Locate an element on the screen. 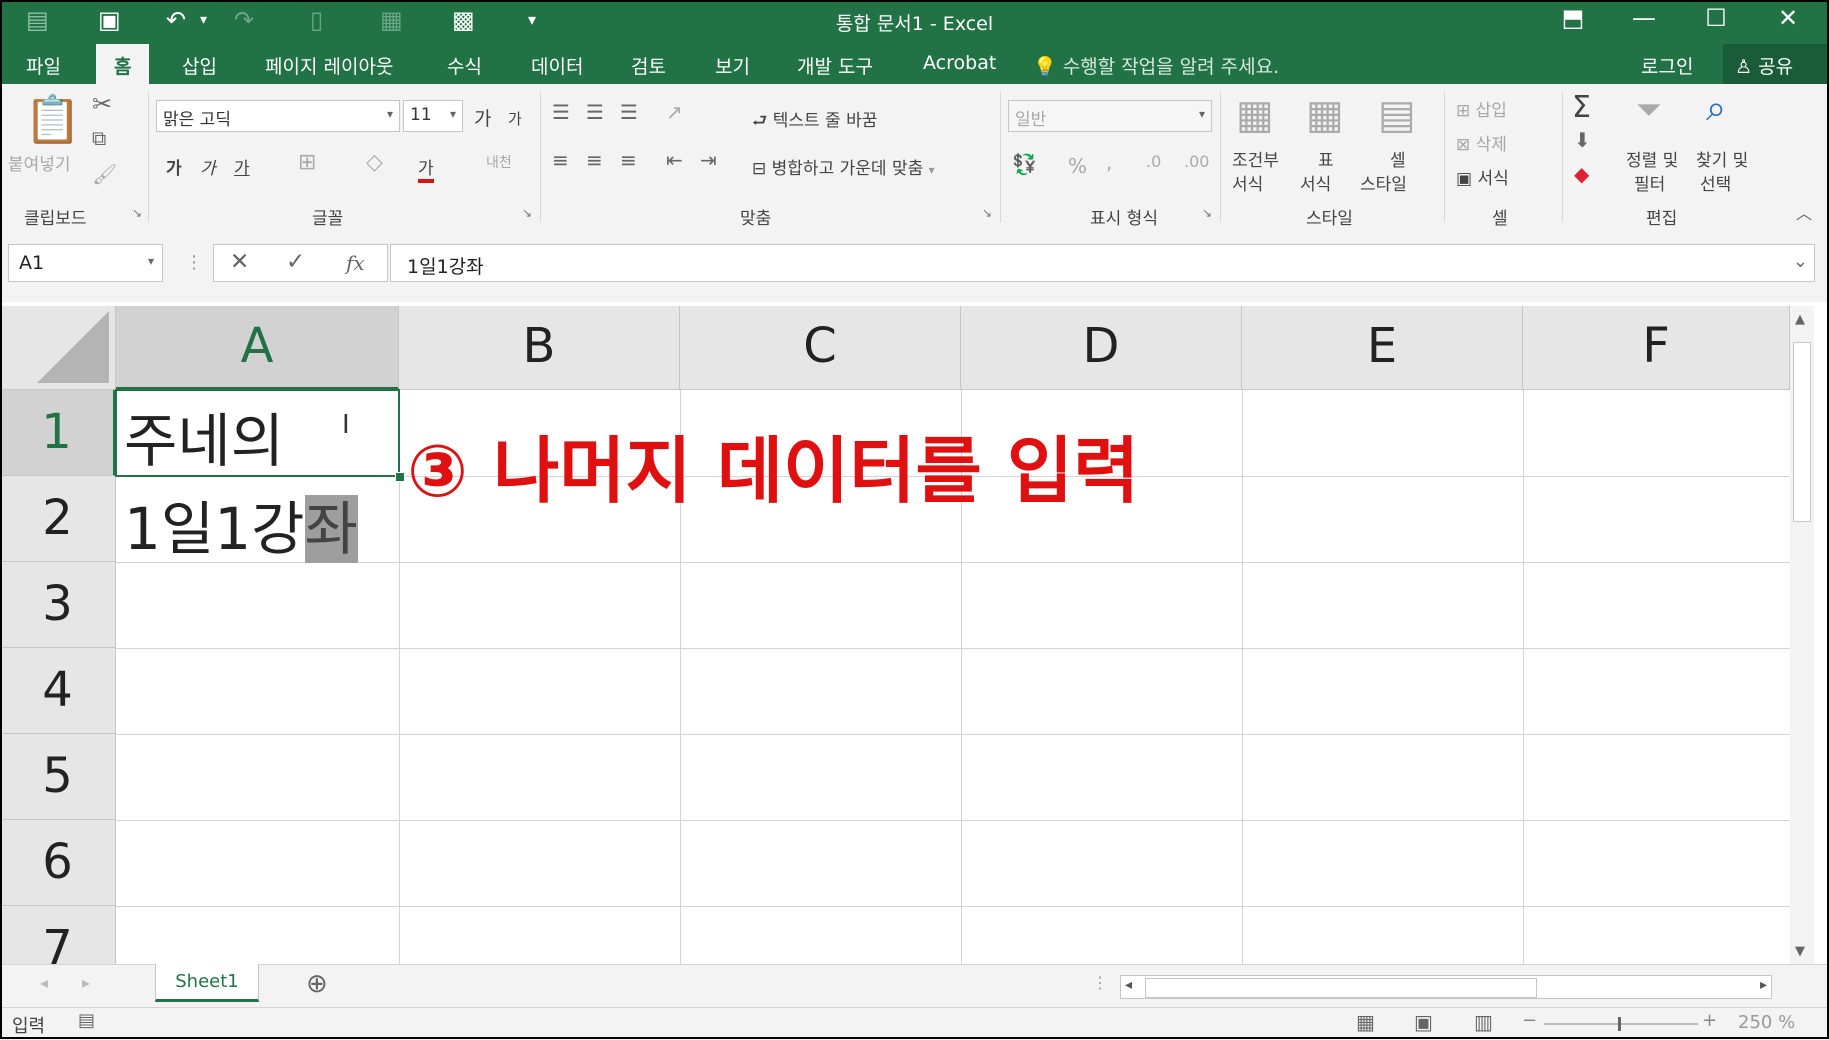 This screenshot has height=1040, width=1829. font-launcher-icon: ↘ is located at coordinates (527, 213).